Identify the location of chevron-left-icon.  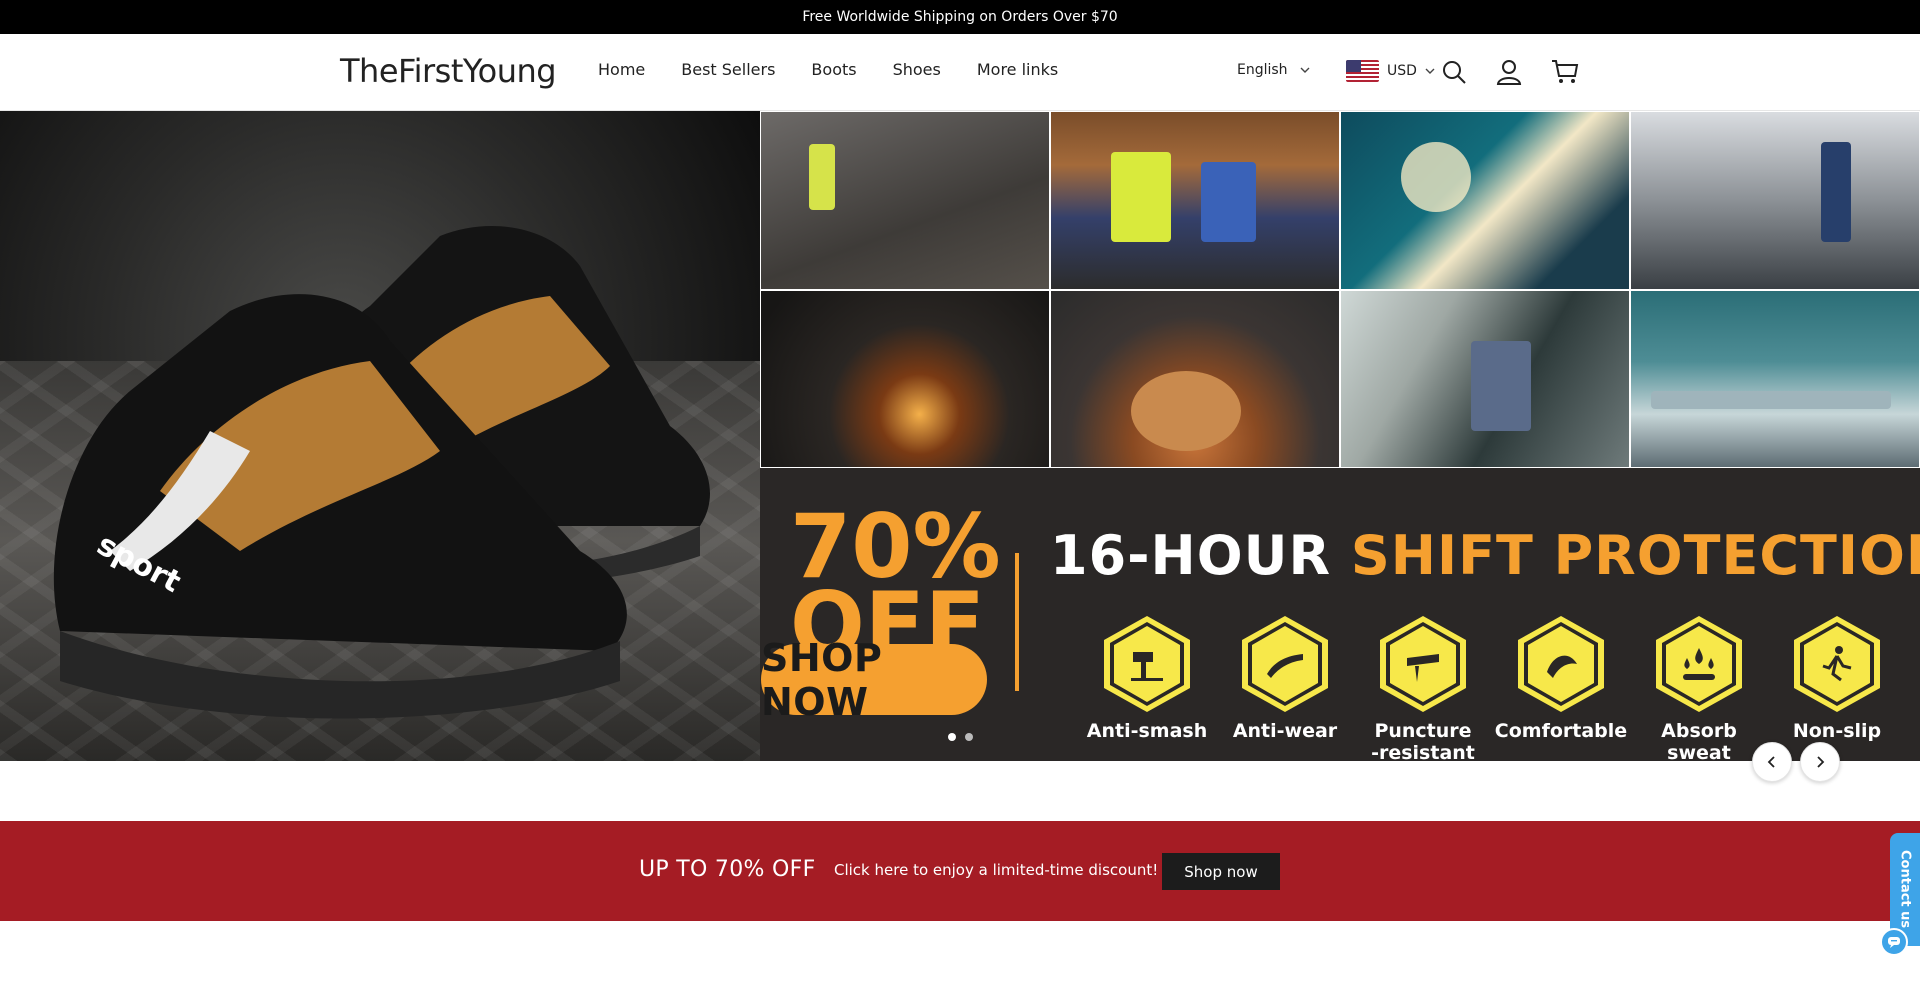
(1771, 762).